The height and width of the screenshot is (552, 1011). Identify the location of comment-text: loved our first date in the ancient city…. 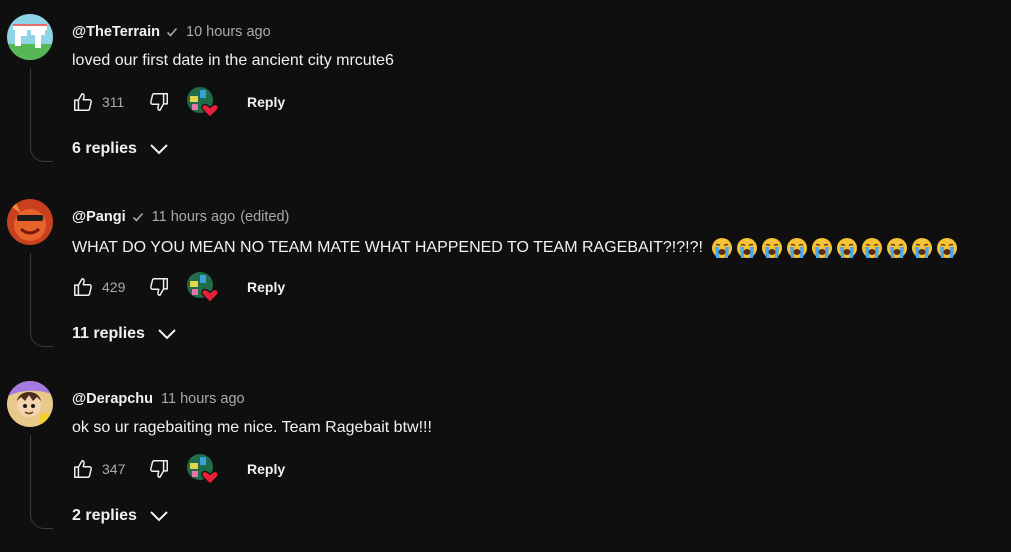
(233, 61).